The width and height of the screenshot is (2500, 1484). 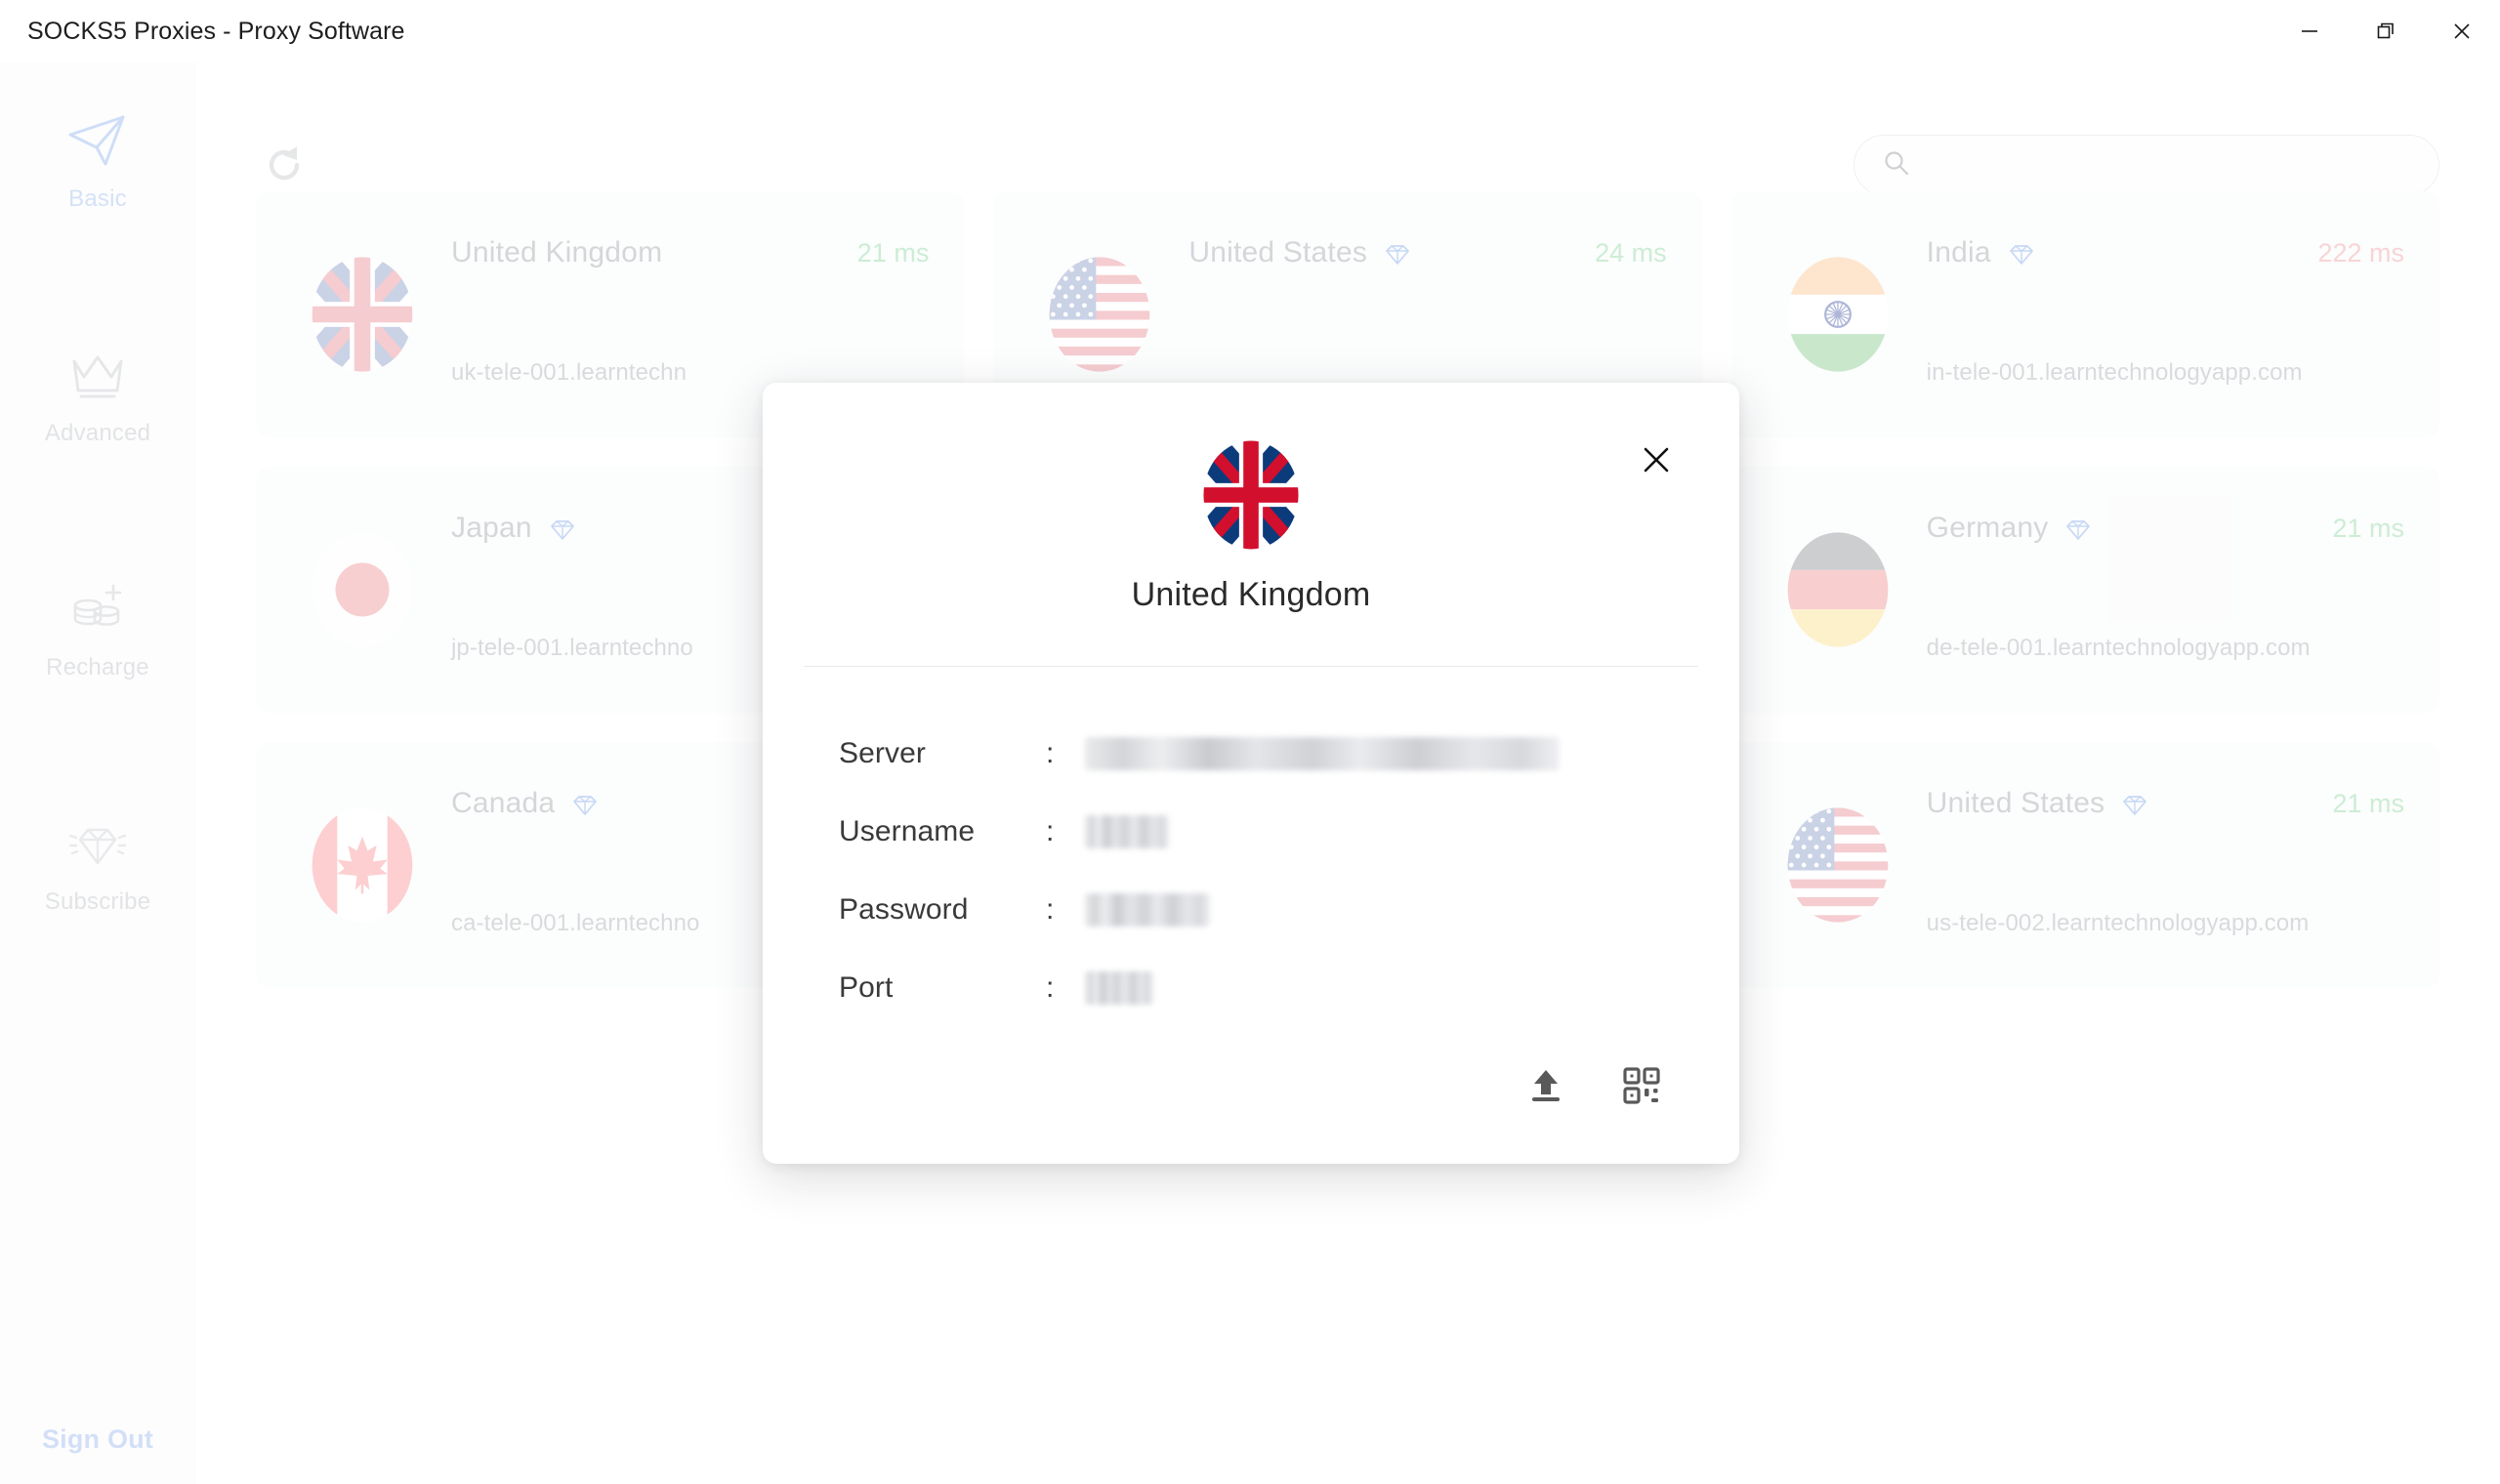 I want to click on sidebar-item-advanced: Advanced, so click(x=97, y=396).